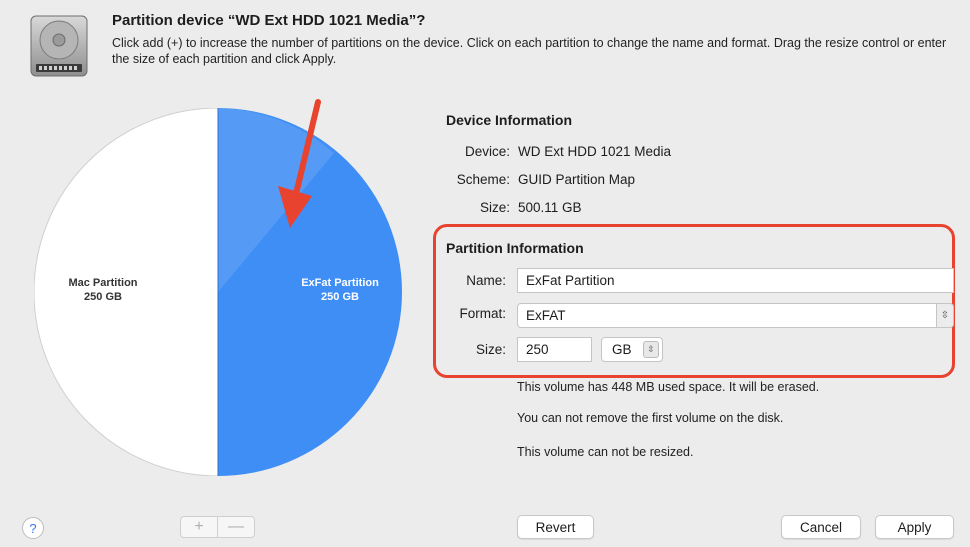 The image size is (970, 547). Describe the element at coordinates (487, 151) in the screenshot. I see `device-label: Device:` at that location.